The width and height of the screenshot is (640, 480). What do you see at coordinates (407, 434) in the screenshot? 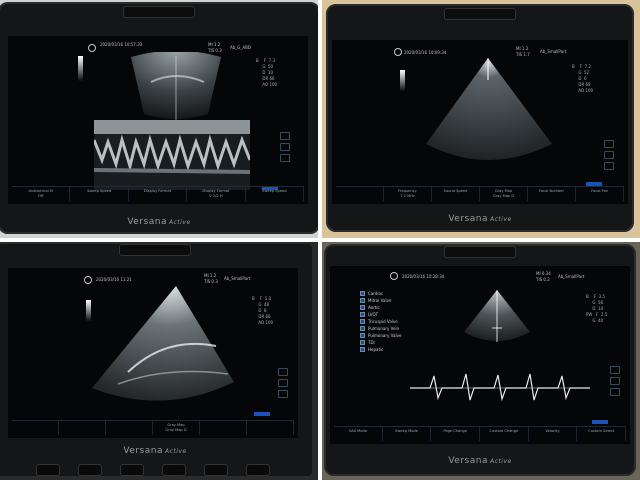
I see `softkey-2: Sweep Mode` at bounding box center [407, 434].